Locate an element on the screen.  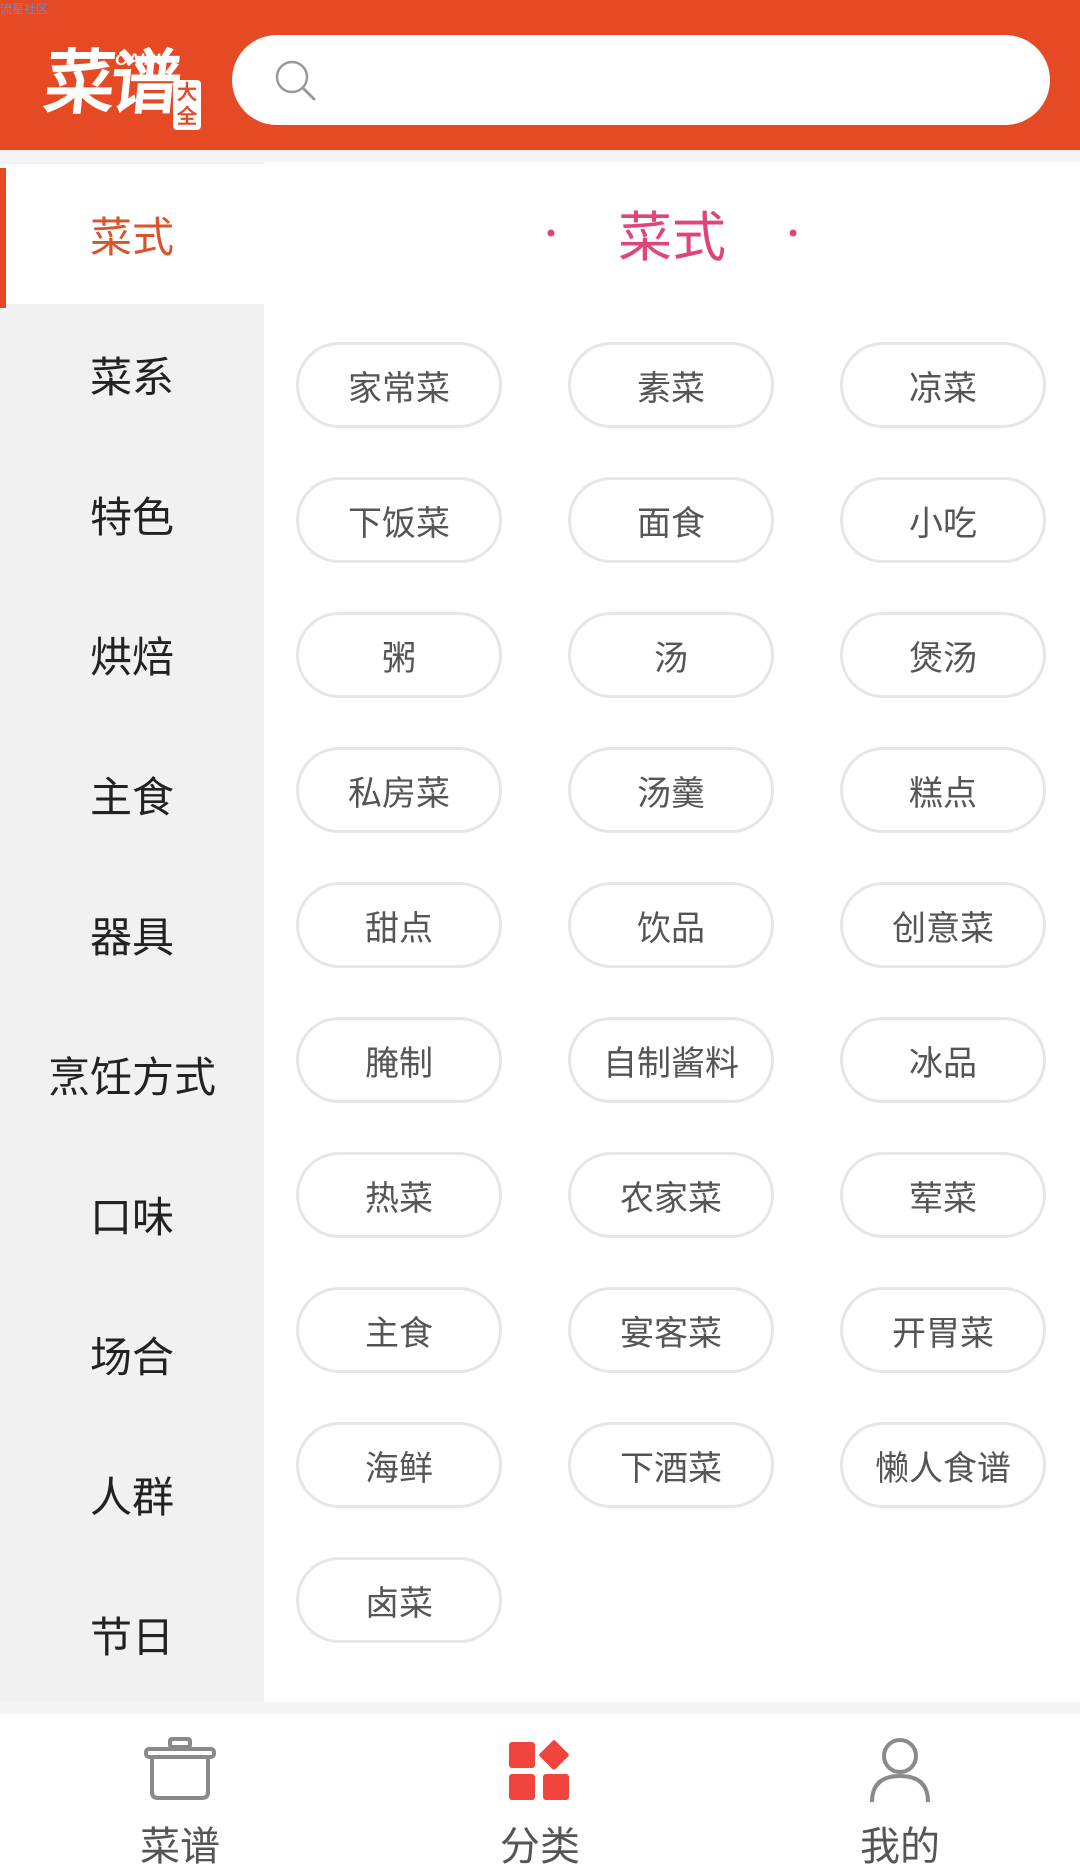
category-grid-icon is located at coordinates (539, 1770).